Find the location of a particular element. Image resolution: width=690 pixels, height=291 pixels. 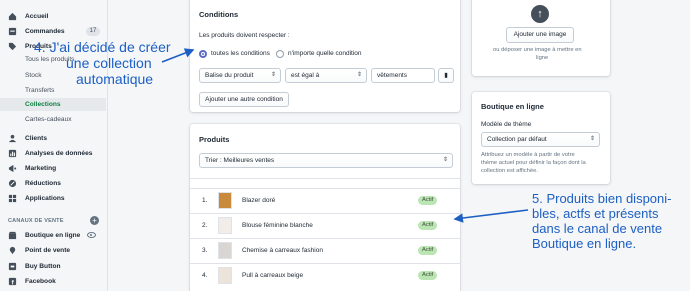

arrow-to-conditions is located at coordinates (178, 55).